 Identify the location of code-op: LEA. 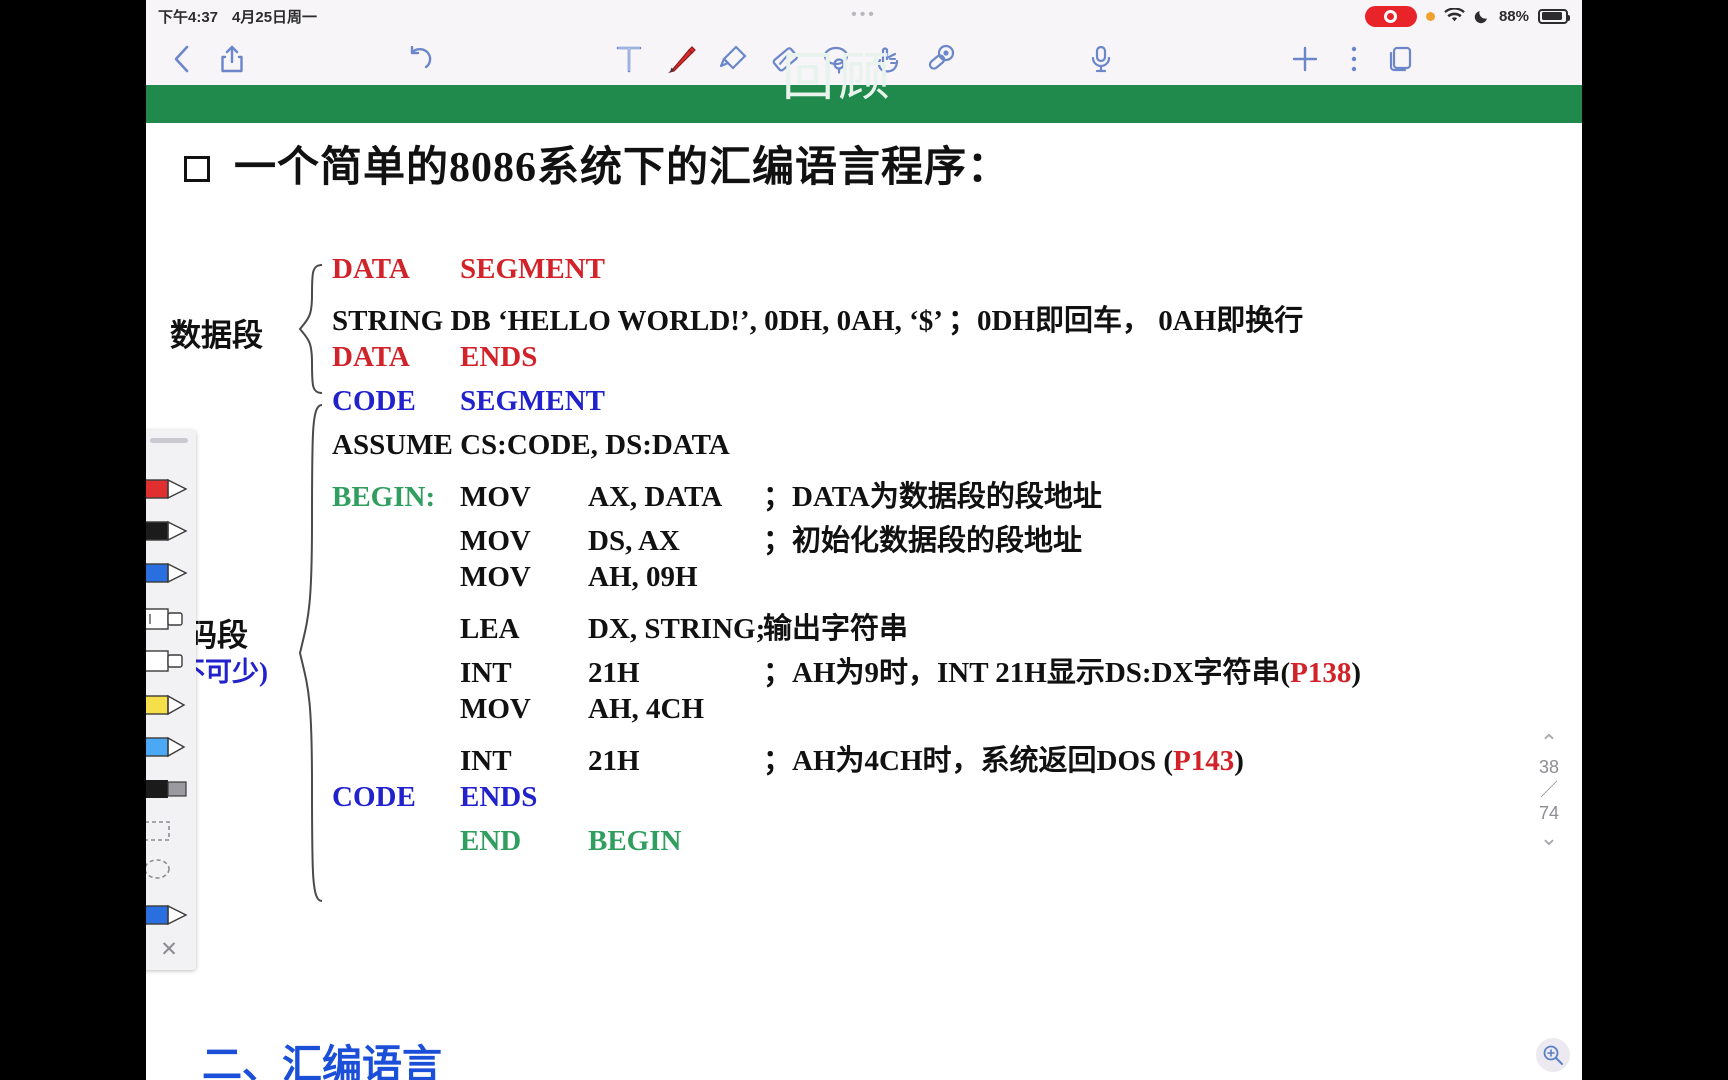
(490, 629).